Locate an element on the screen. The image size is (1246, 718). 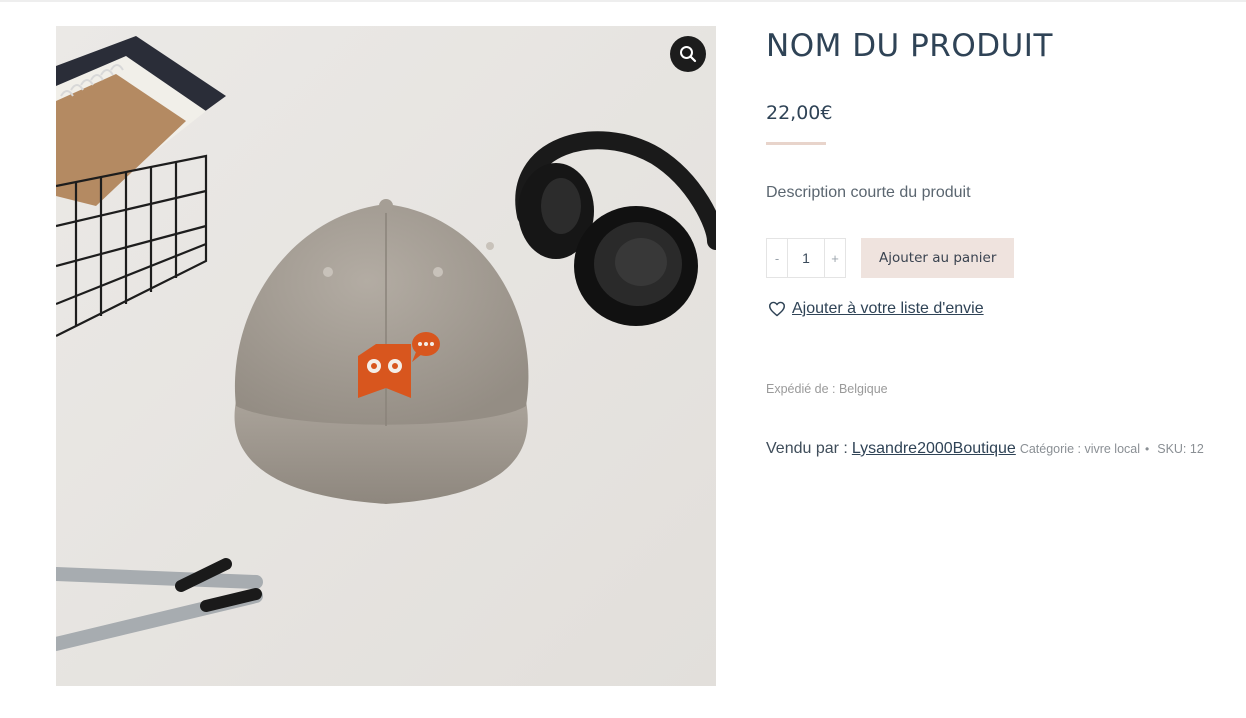
wishlist-link: Ajouter à votre liste d'envie is located at coordinates (876, 309).